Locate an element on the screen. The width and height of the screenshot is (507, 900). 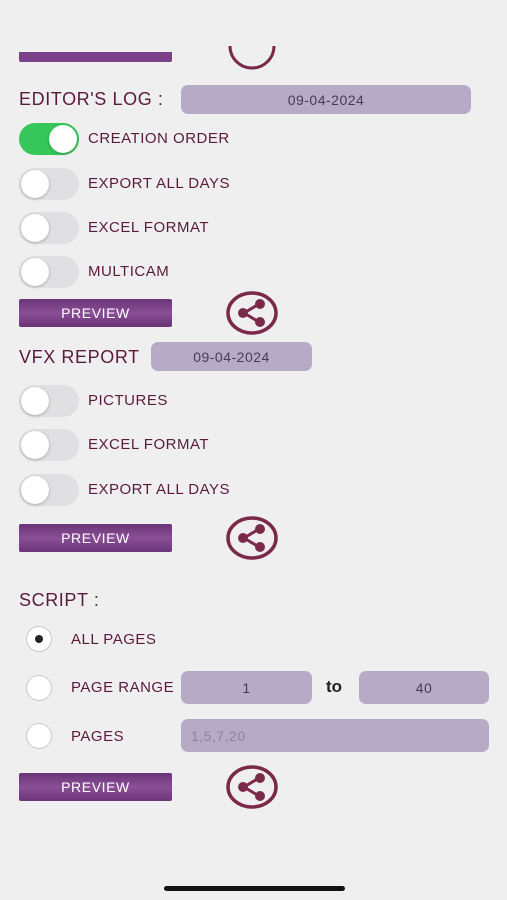
pictures-toggle is located at coordinates (49, 401).